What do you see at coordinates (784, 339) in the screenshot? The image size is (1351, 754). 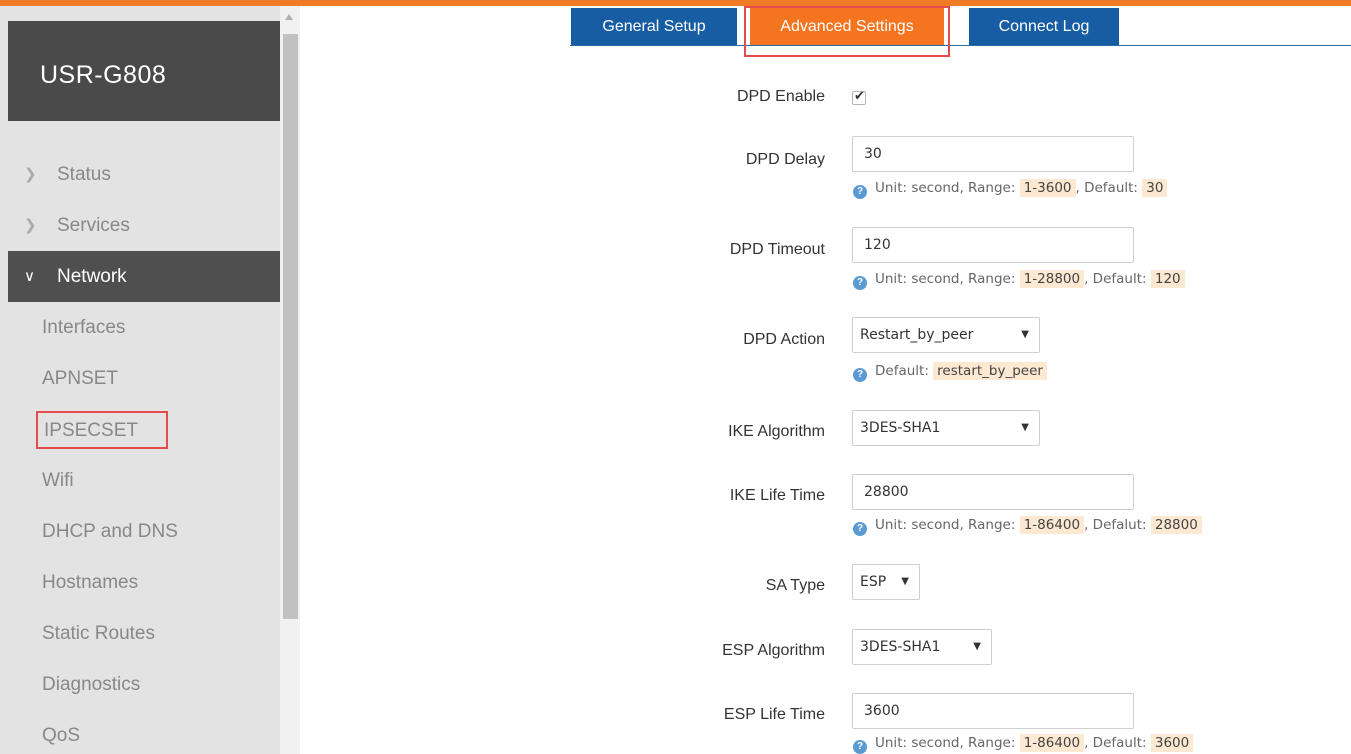 I see `dpd-action-label: DPD Action` at bounding box center [784, 339].